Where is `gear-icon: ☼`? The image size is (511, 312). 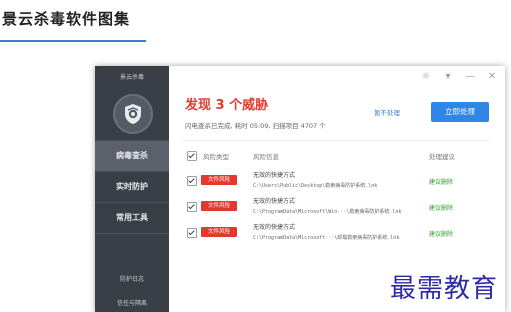 gear-icon: ☼ is located at coordinates (426, 77).